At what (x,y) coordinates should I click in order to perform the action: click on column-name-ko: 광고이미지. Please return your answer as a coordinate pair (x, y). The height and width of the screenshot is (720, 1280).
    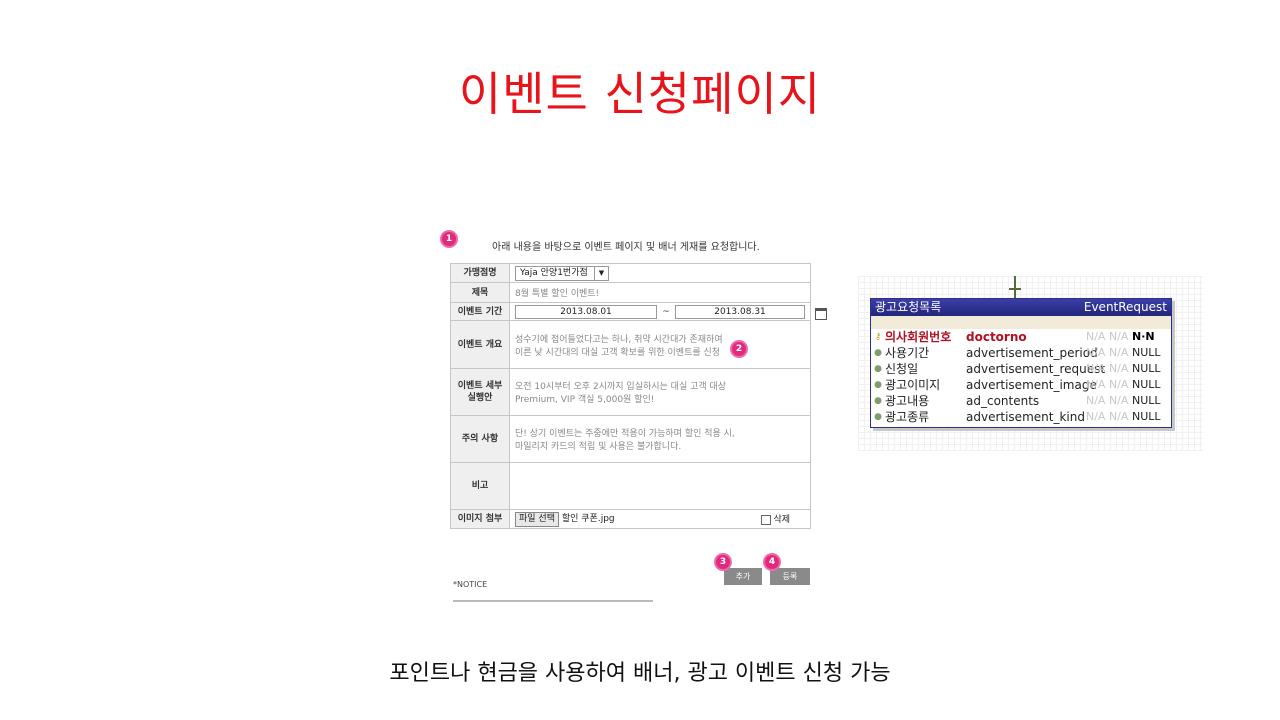
    Looking at the image, I should click on (913, 385).